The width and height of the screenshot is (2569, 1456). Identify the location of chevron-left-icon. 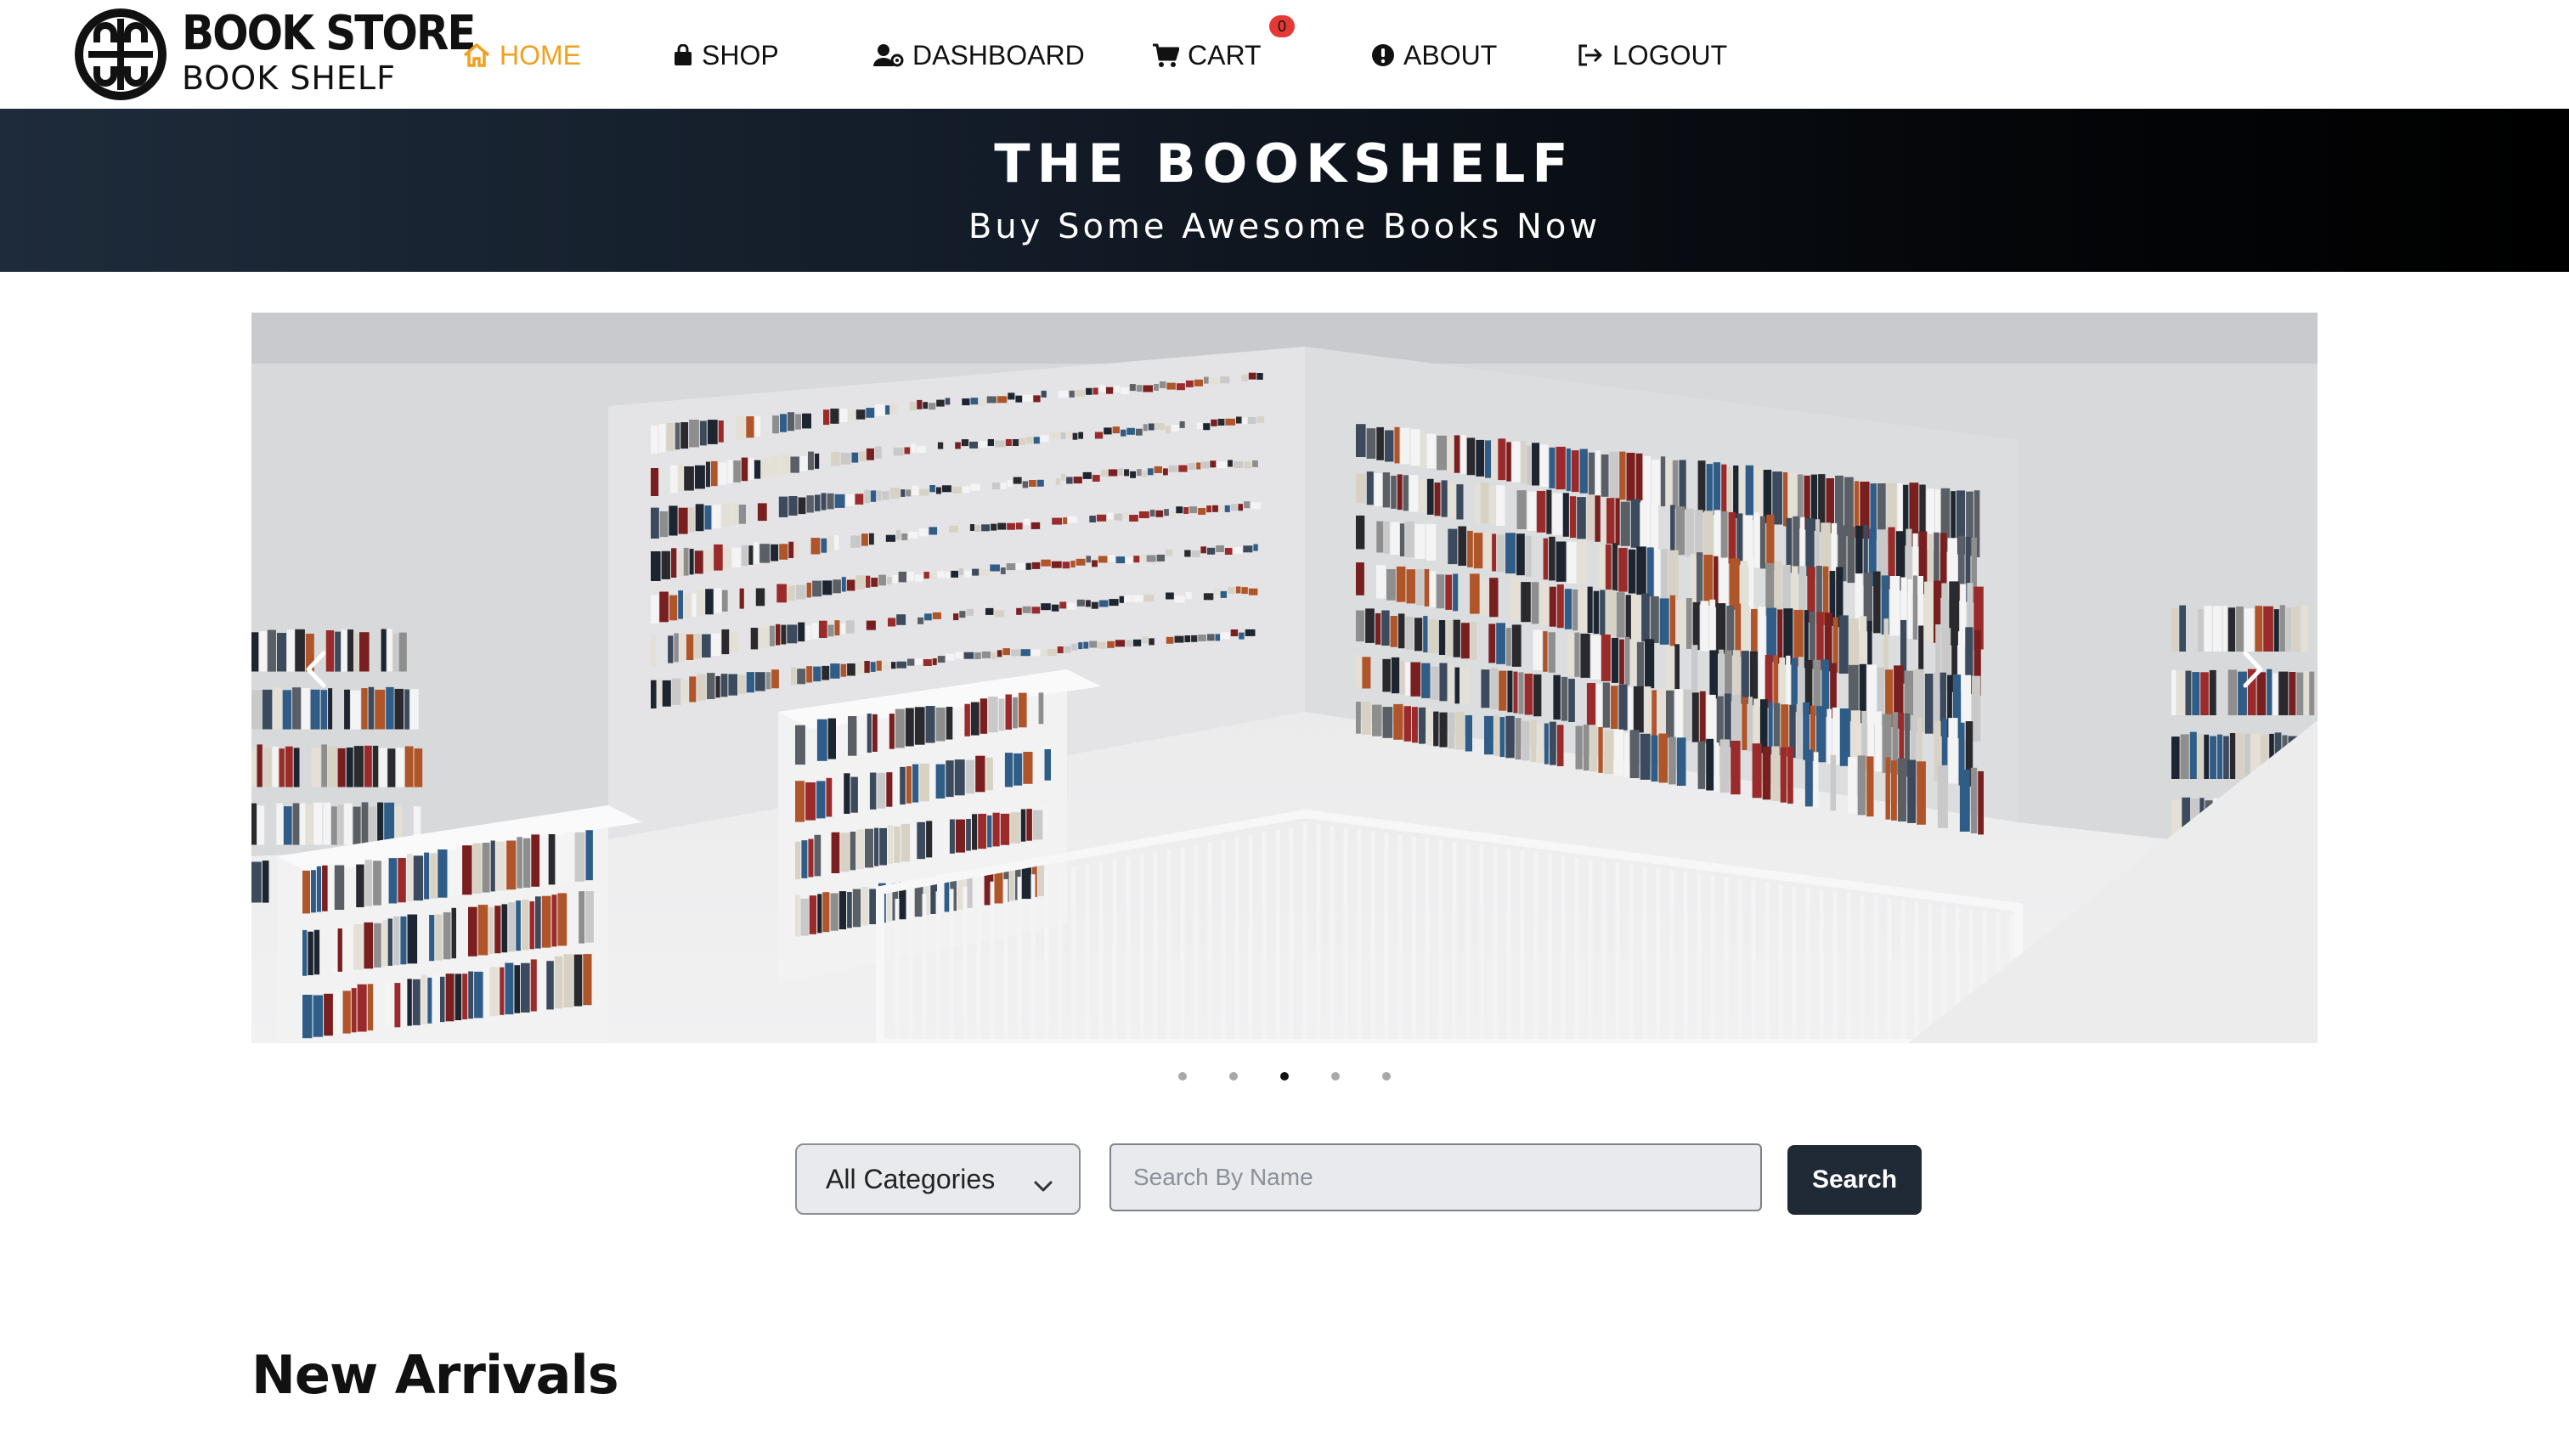
(316, 669).